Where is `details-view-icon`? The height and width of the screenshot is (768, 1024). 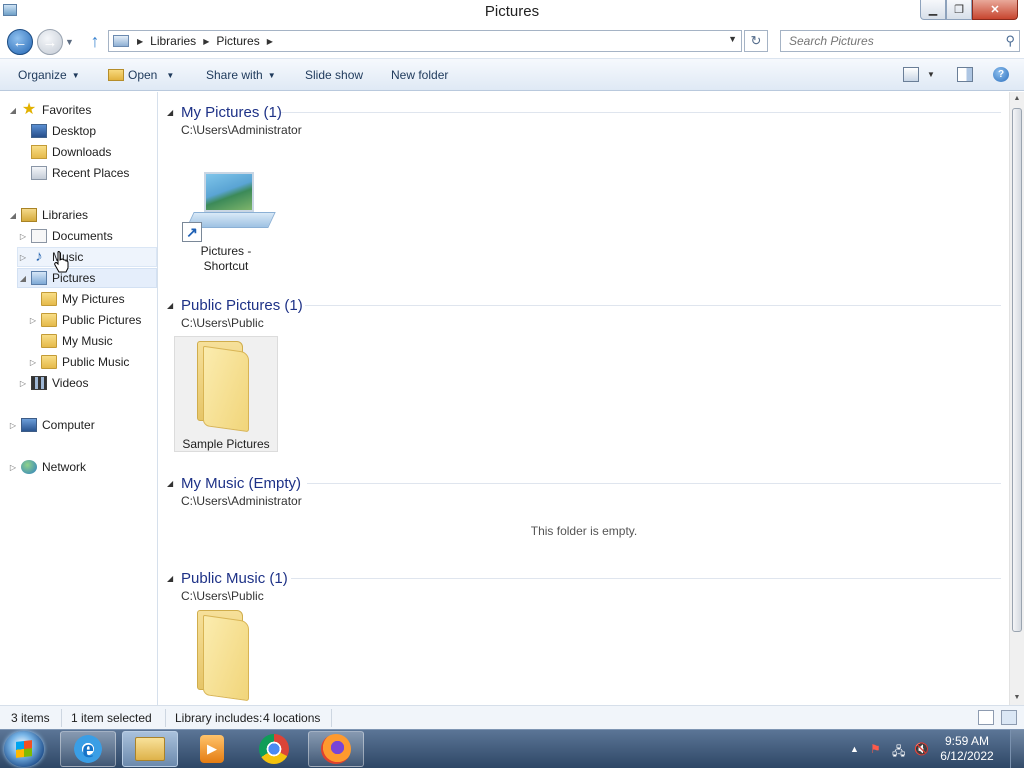
details-view-icon is located at coordinates (986, 717).